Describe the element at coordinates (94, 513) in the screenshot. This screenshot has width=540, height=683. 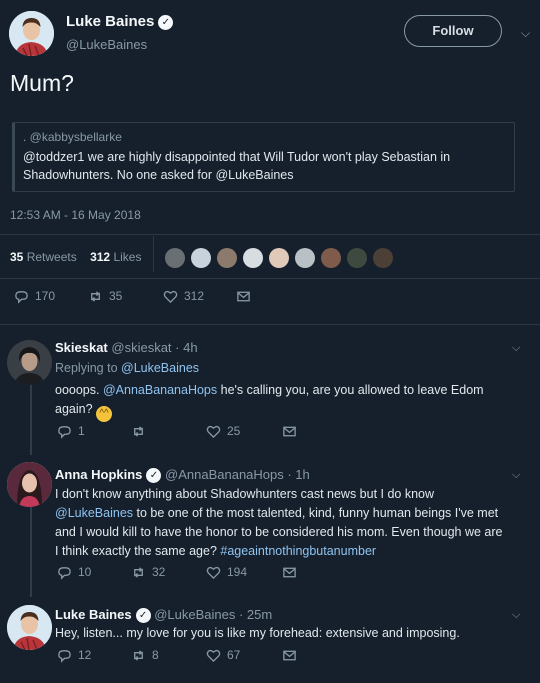
I see `mention-link: @LukeBaines` at that location.